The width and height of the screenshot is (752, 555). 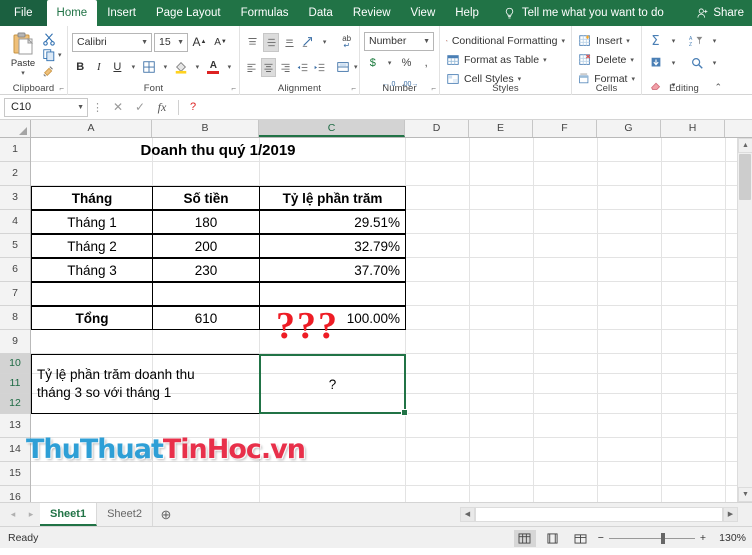 I want to click on align-right-button, so click(x=285, y=67).